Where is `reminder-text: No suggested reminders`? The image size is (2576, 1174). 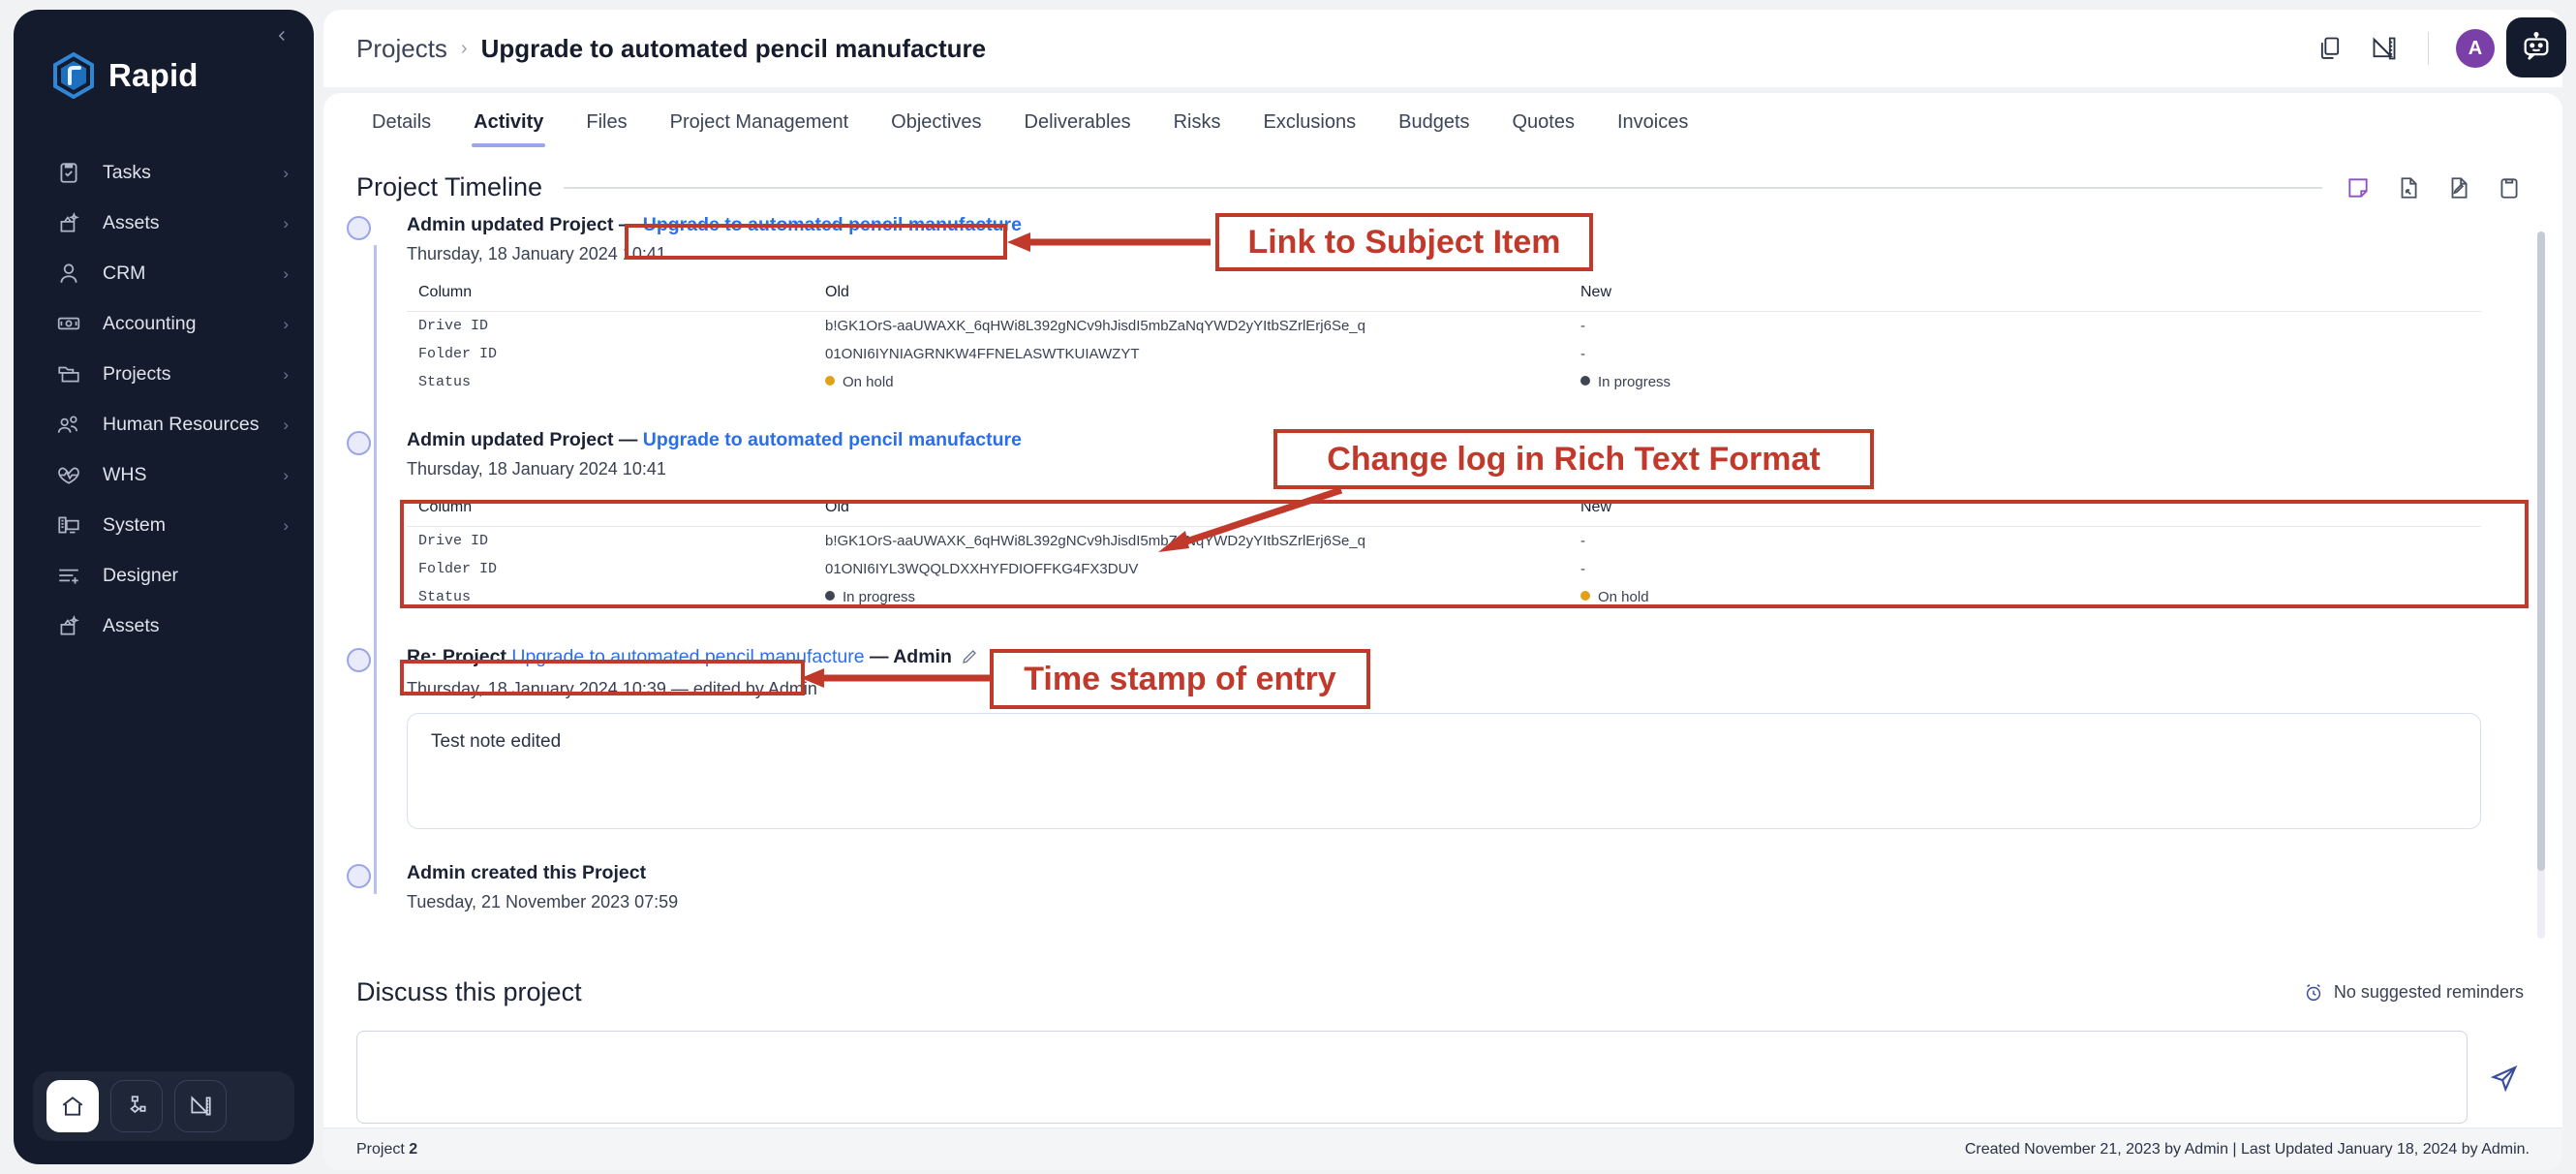
reminder-text: No suggested reminders is located at coordinates (2428, 992).